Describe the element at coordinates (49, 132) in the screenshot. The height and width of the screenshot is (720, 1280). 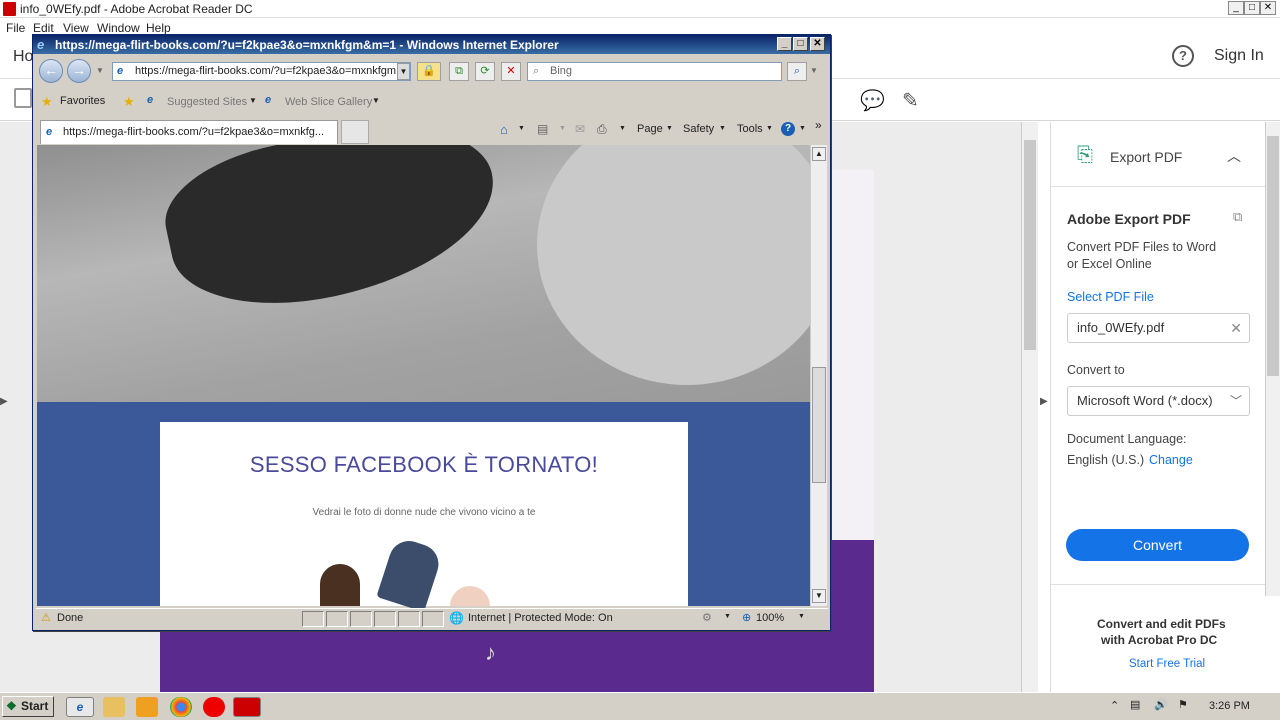
I see `tab-favicon-icon: e` at that location.